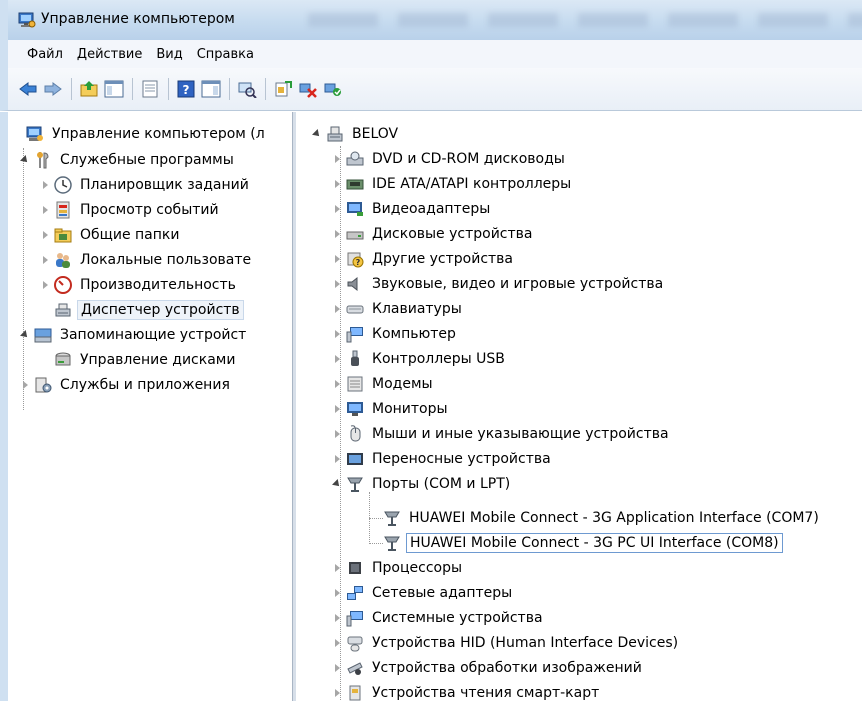 Image resolution: width=862 pixels, height=701 pixels. I want to click on tree-item-shared-folders: Общие папки, so click(110, 235).